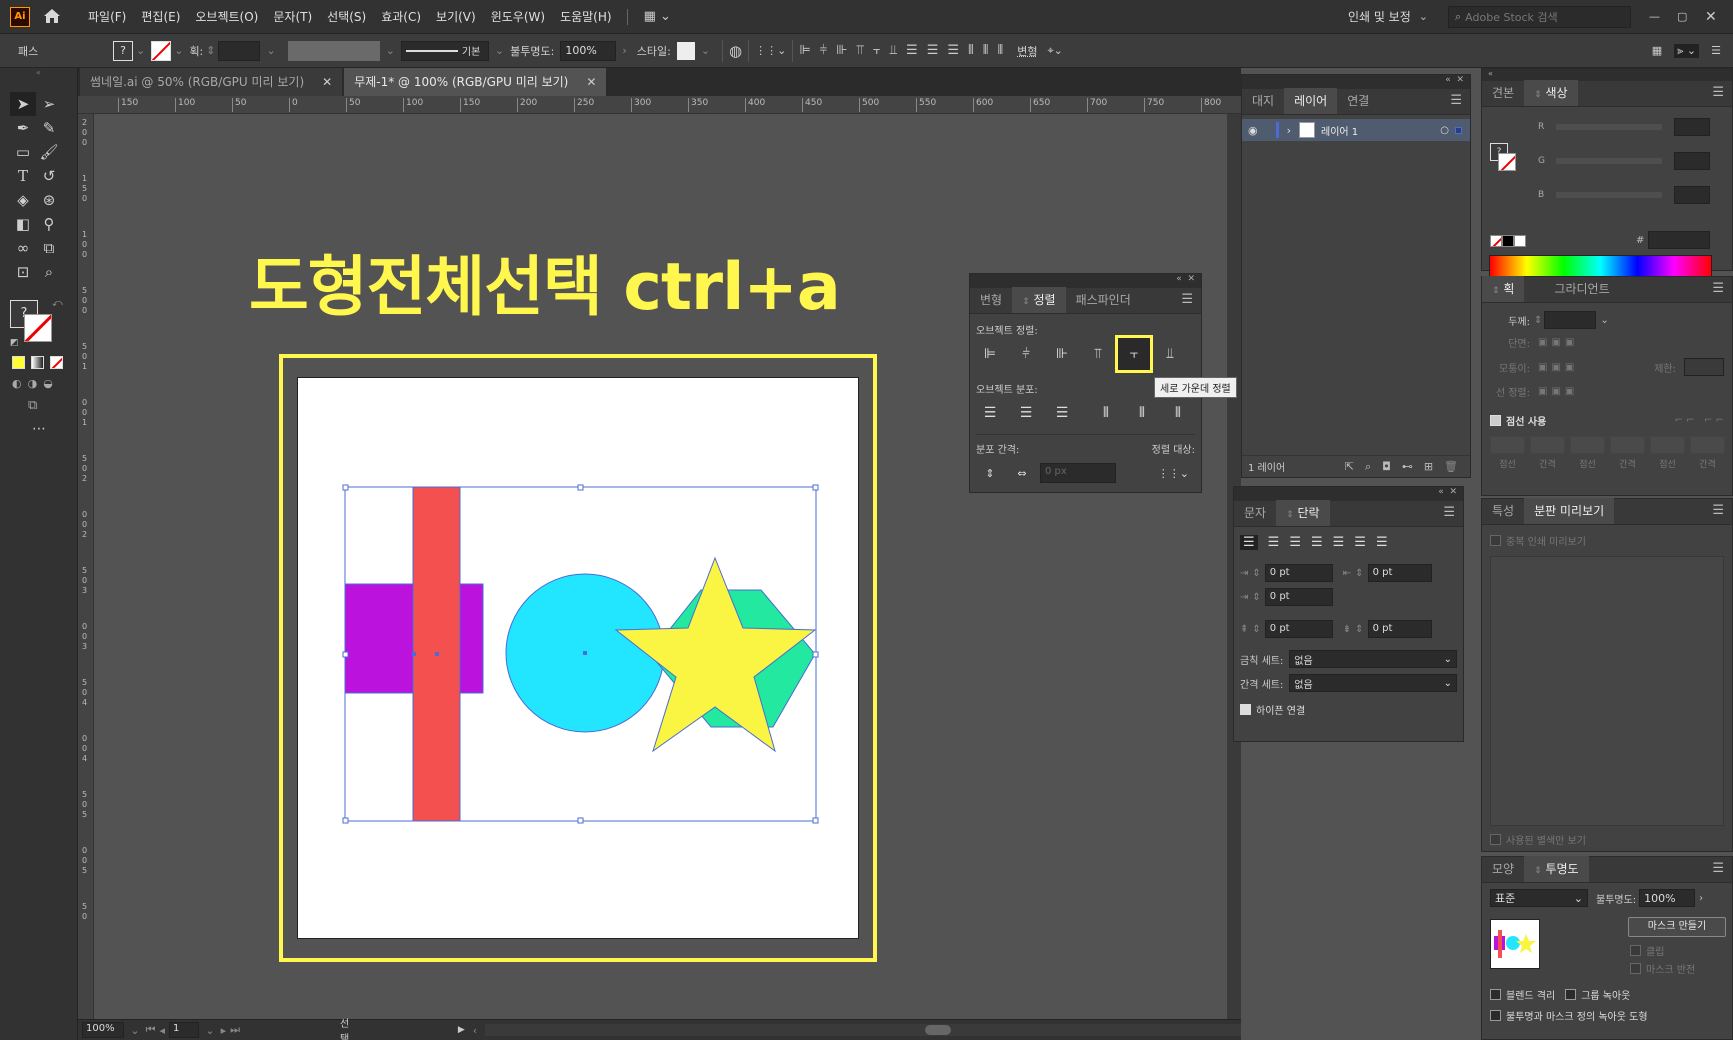  What do you see at coordinates (23, 248) in the screenshot?
I see `blend-tool-icon: ∞` at bounding box center [23, 248].